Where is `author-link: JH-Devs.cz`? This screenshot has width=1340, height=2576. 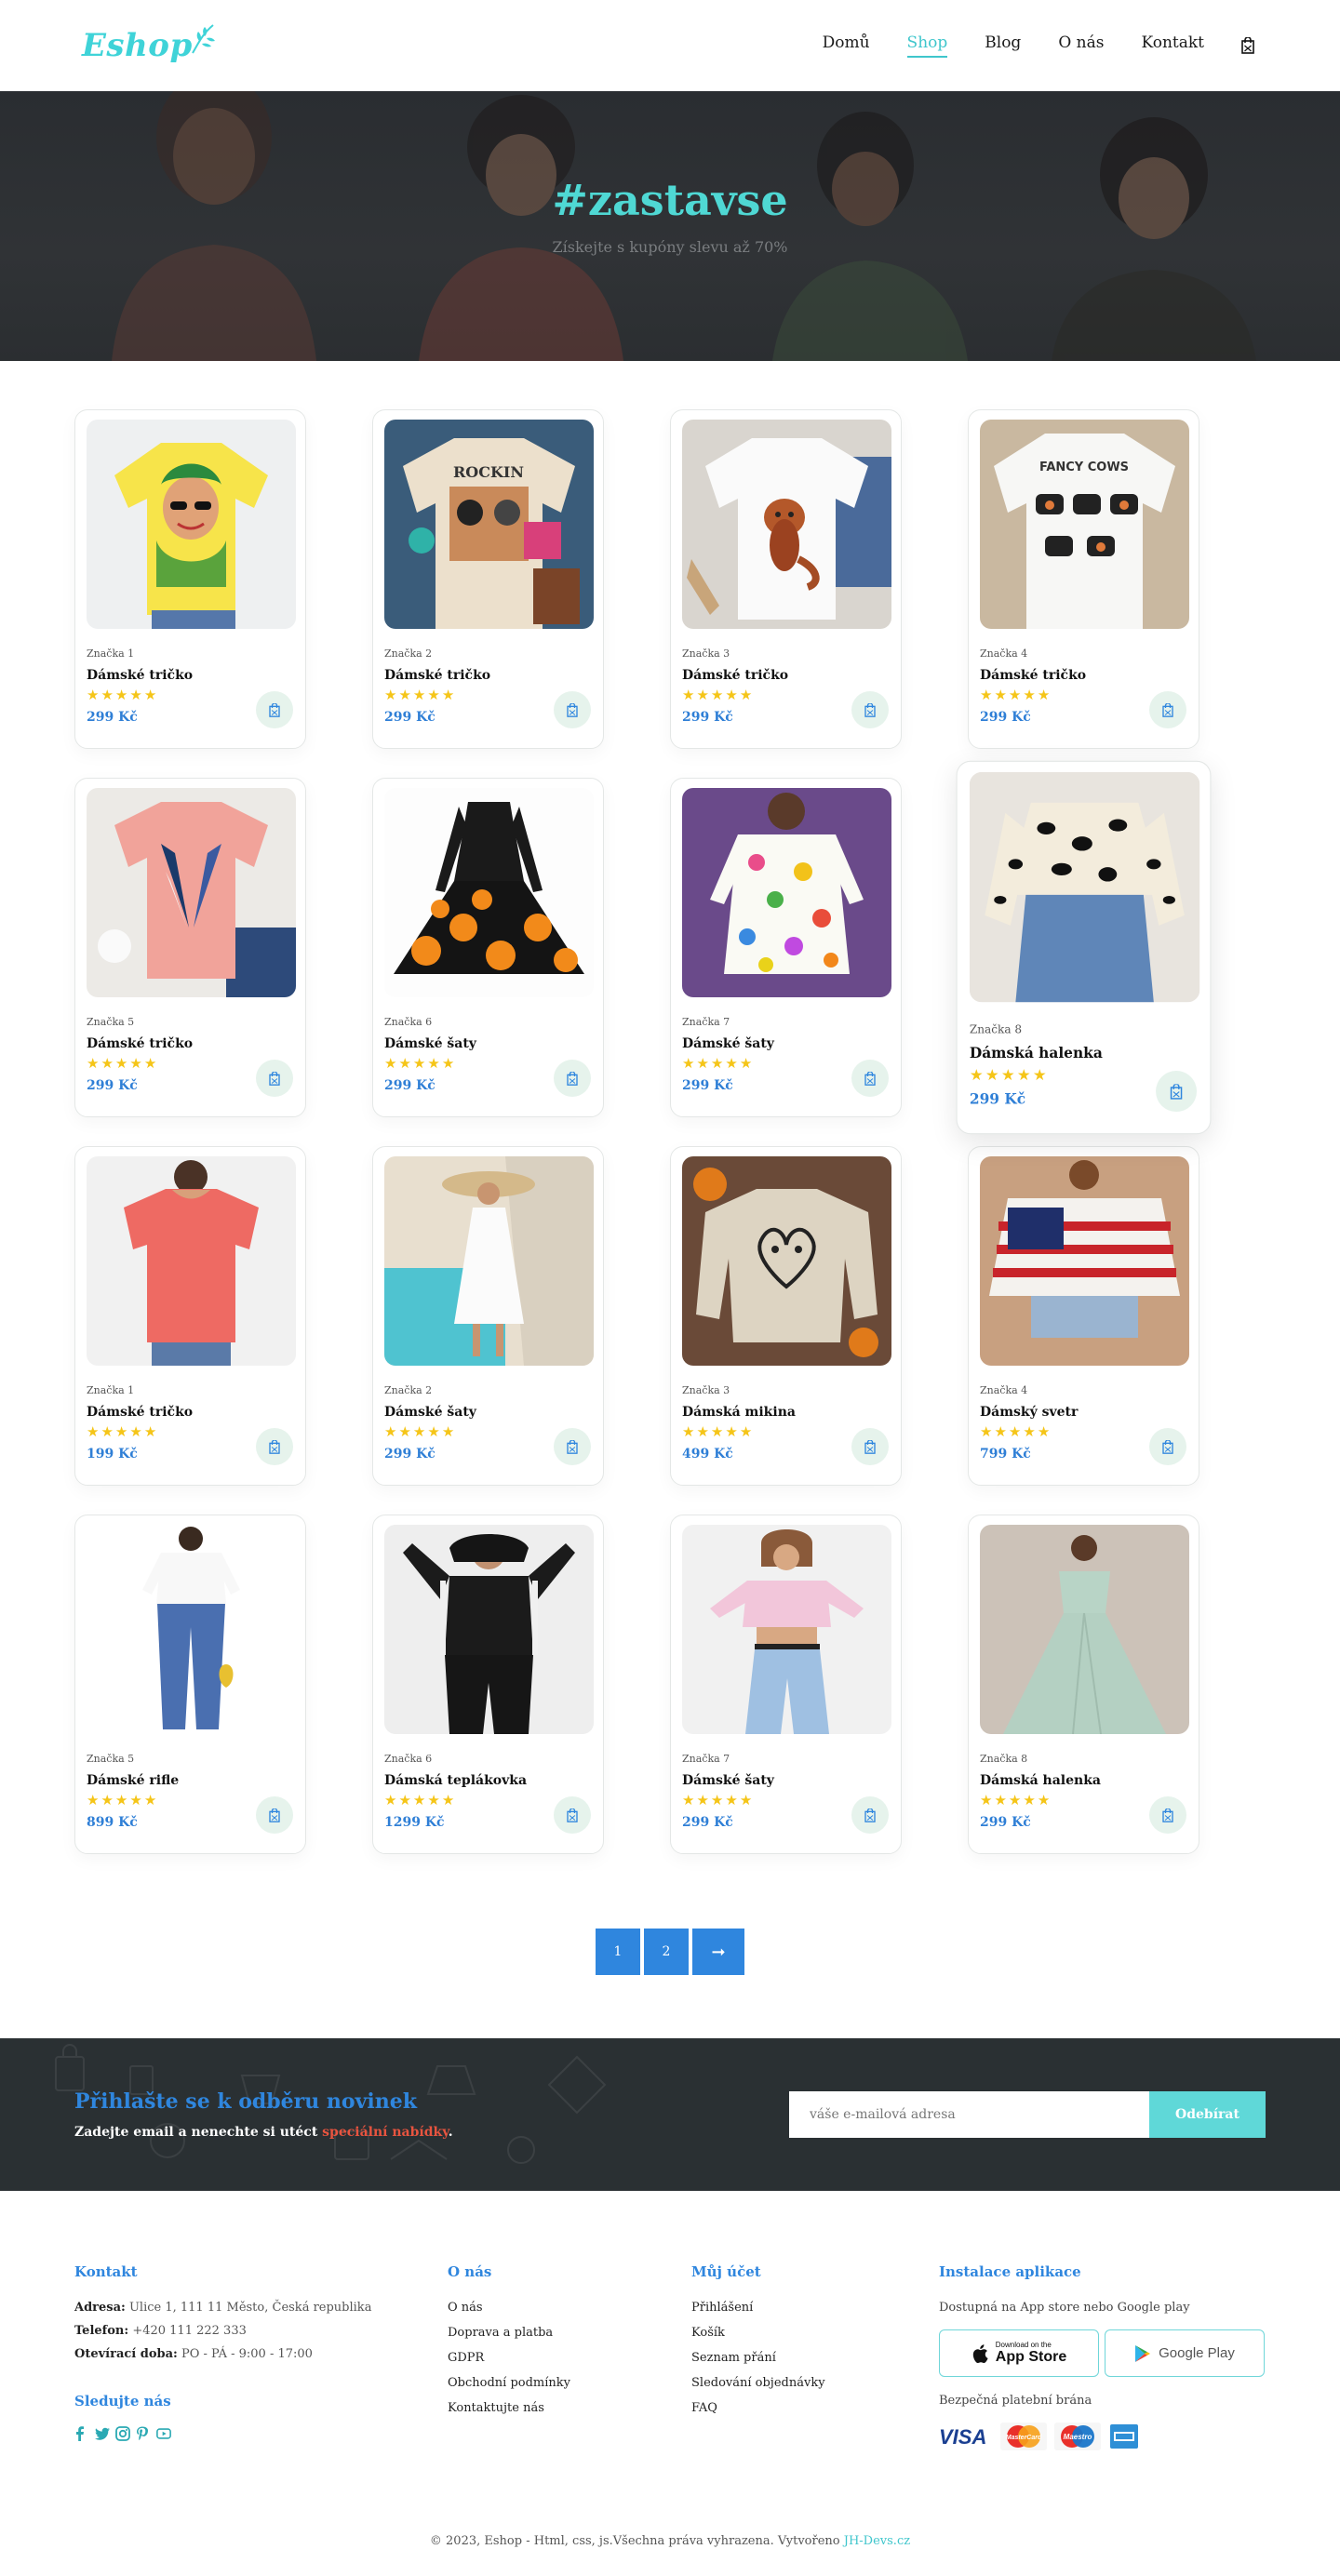 author-link: JH-Devs.cz is located at coordinates (877, 2541).